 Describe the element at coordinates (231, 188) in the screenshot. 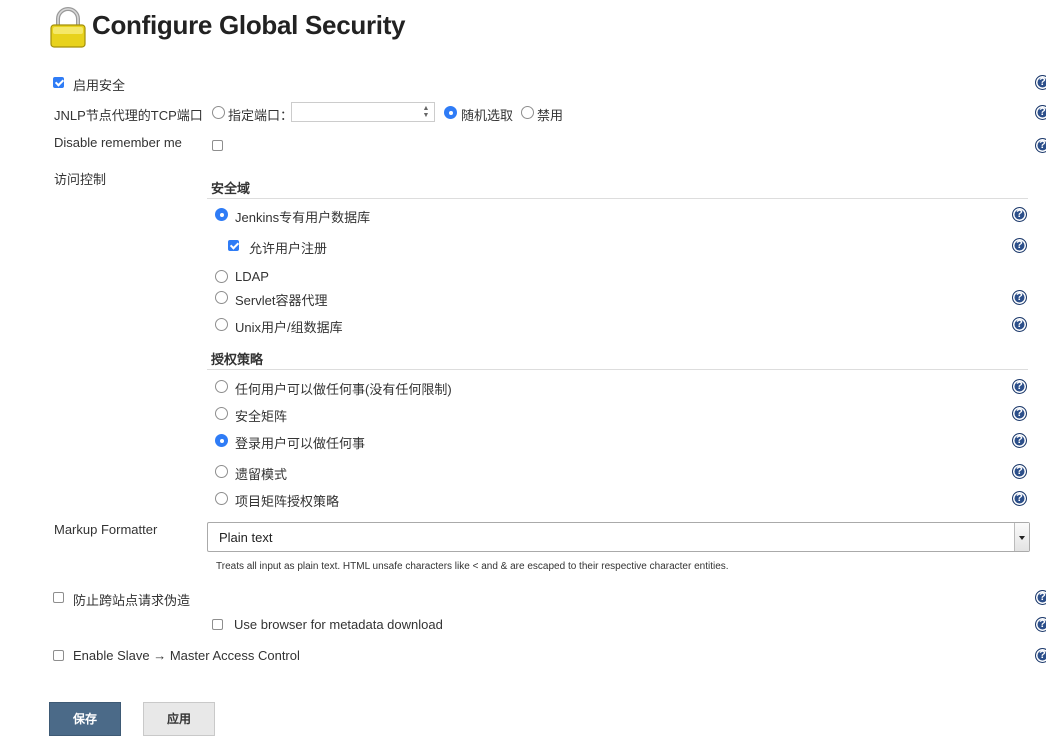

I see `realm-heading: 安全域` at that location.